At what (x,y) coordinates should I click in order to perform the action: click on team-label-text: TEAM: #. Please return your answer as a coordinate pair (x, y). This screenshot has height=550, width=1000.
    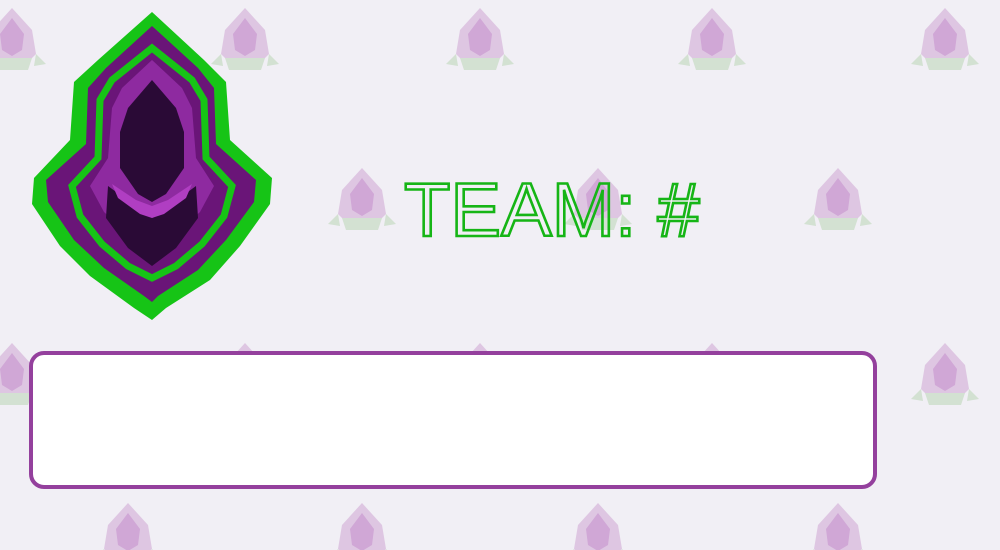
    Looking at the image, I should click on (552, 208).